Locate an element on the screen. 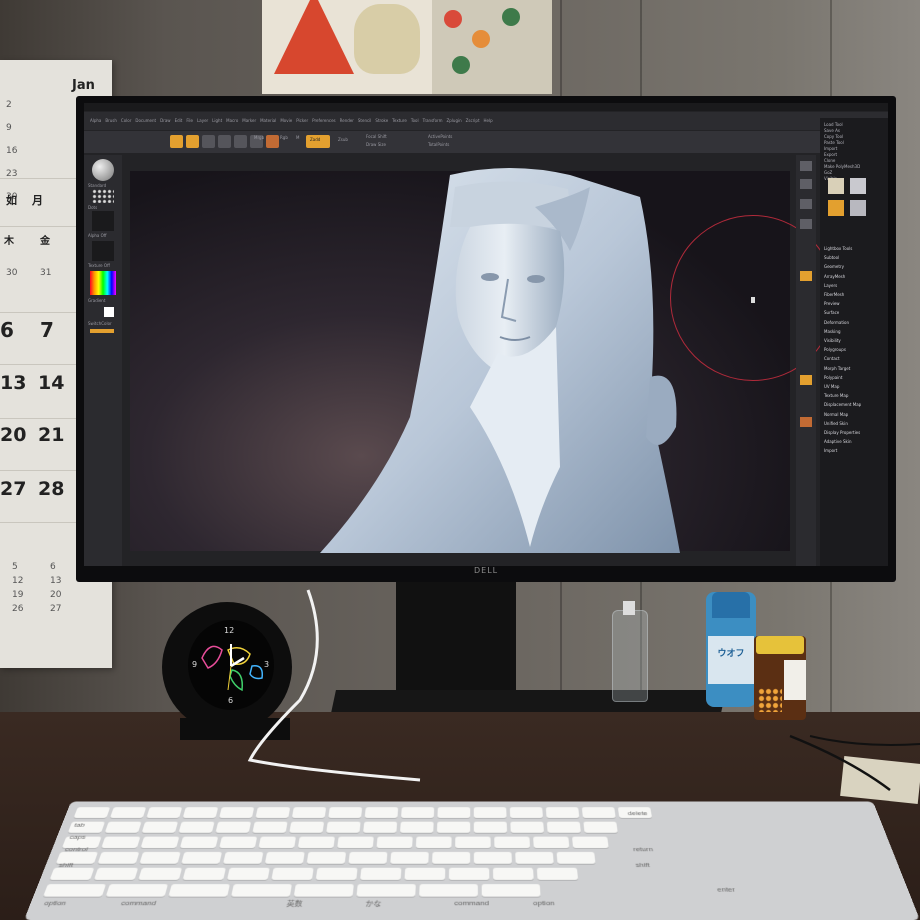 The height and width of the screenshot is (920, 920). white-cable is located at coordinates (335, 685).